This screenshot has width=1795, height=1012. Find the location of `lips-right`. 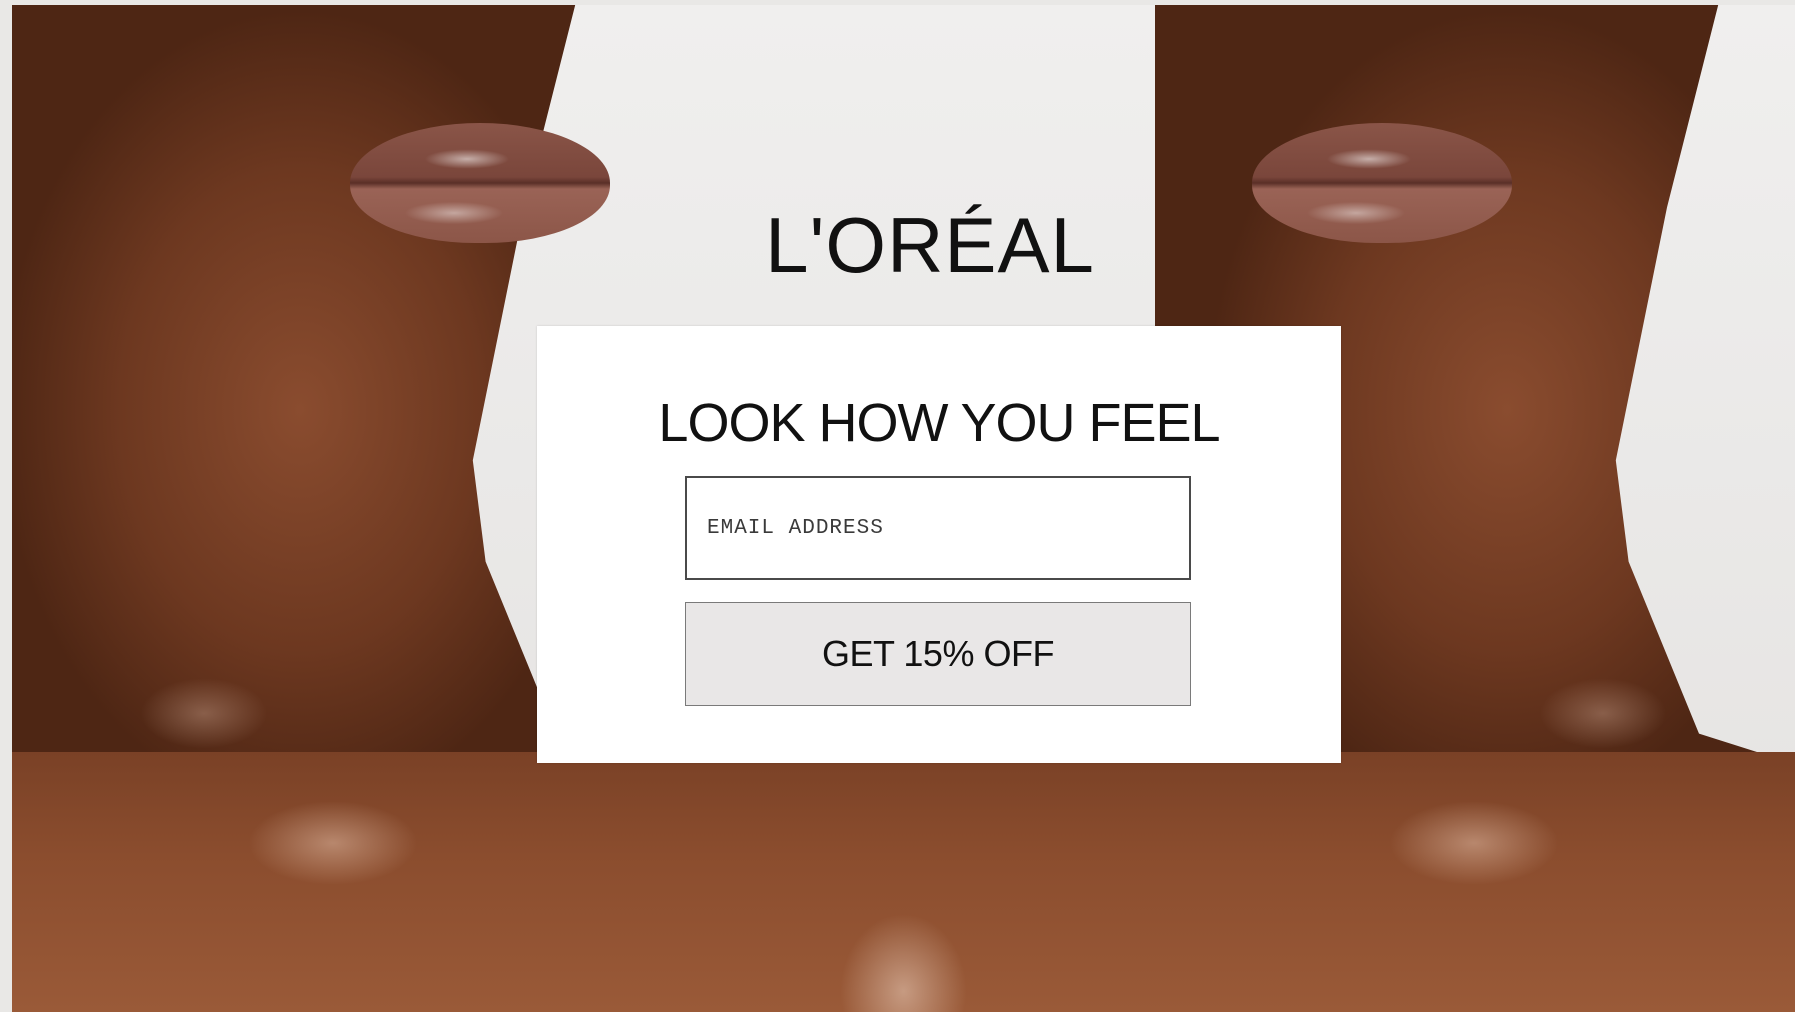

lips-right is located at coordinates (1382, 183).